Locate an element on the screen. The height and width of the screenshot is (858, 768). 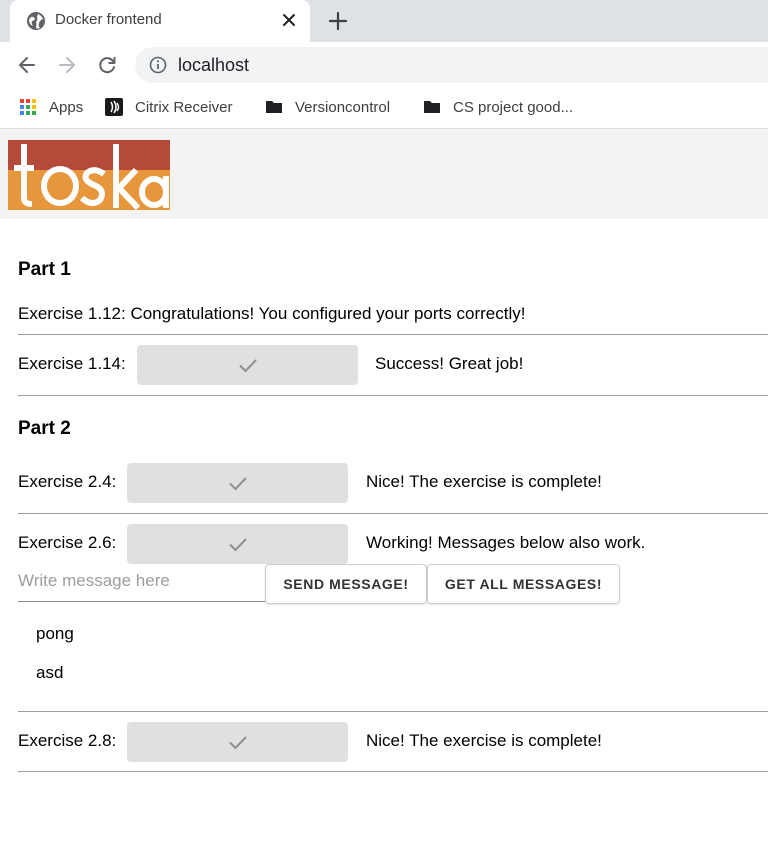
exercise-2-8-check-button is located at coordinates (237, 742).